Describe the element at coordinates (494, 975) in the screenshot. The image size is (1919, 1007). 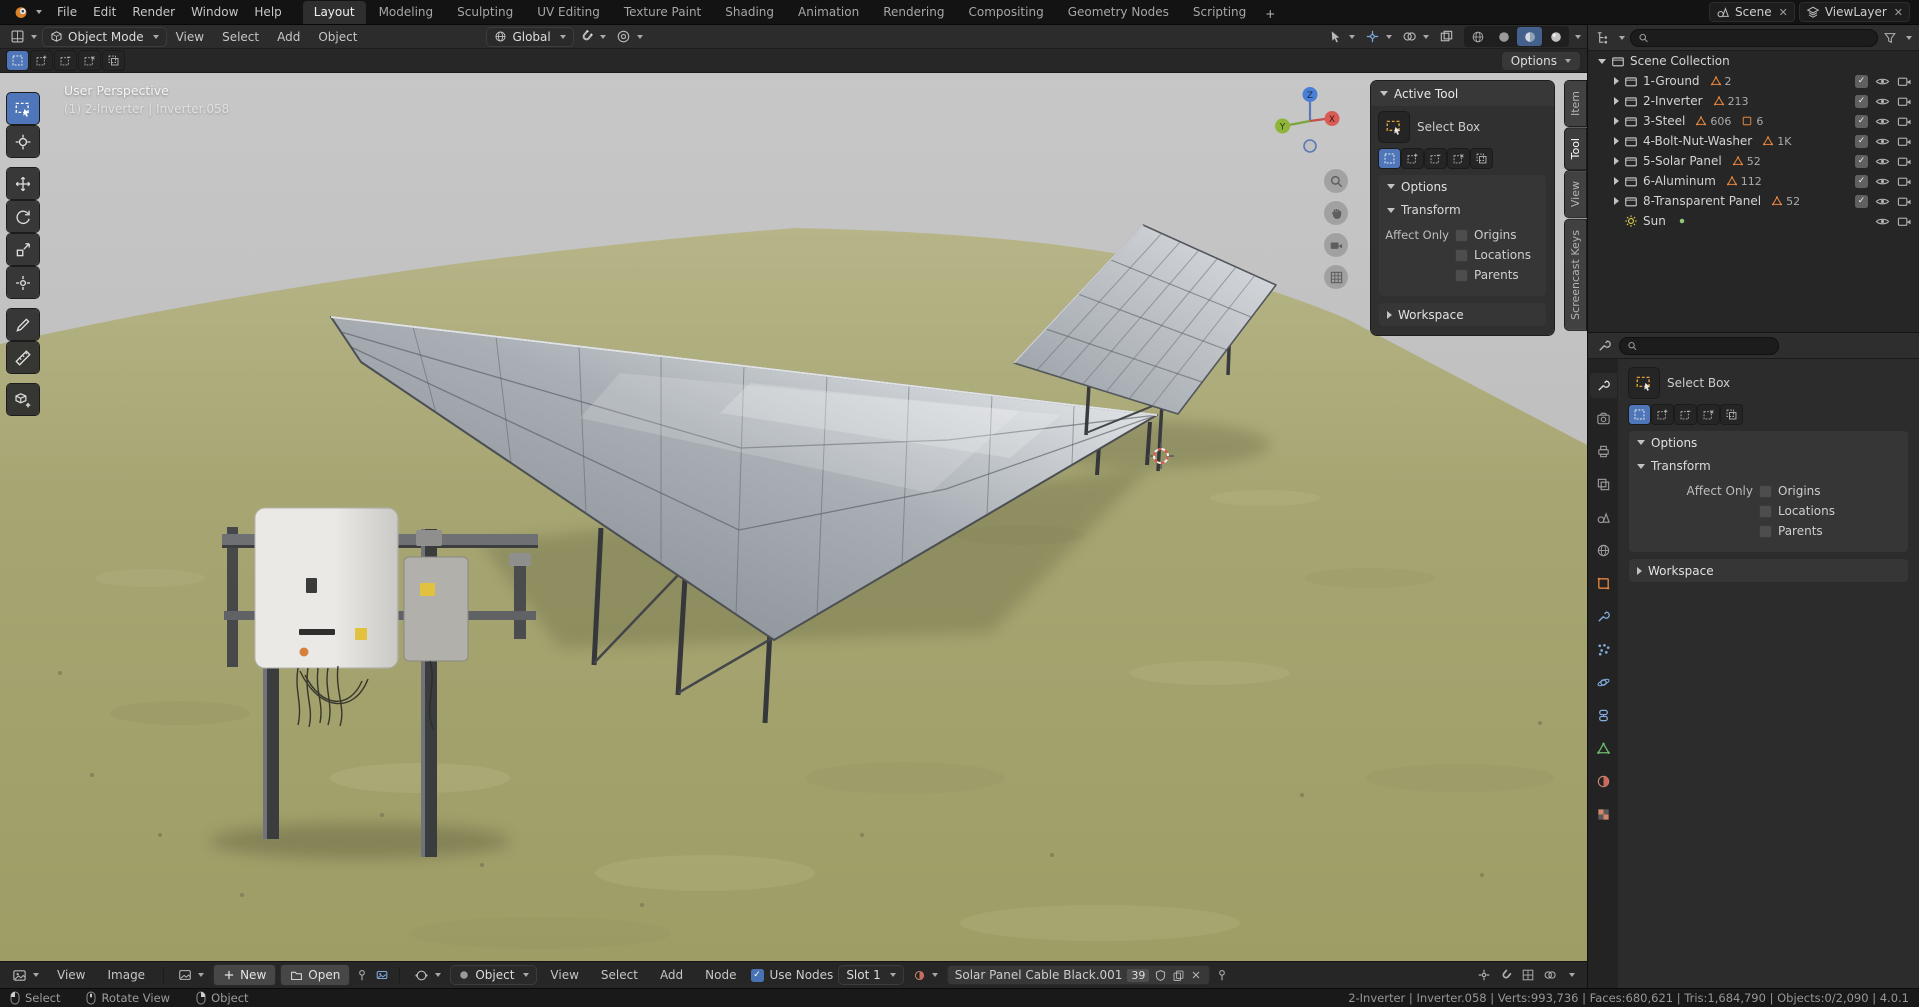
I see `shader-type-dropdown: Object` at that location.